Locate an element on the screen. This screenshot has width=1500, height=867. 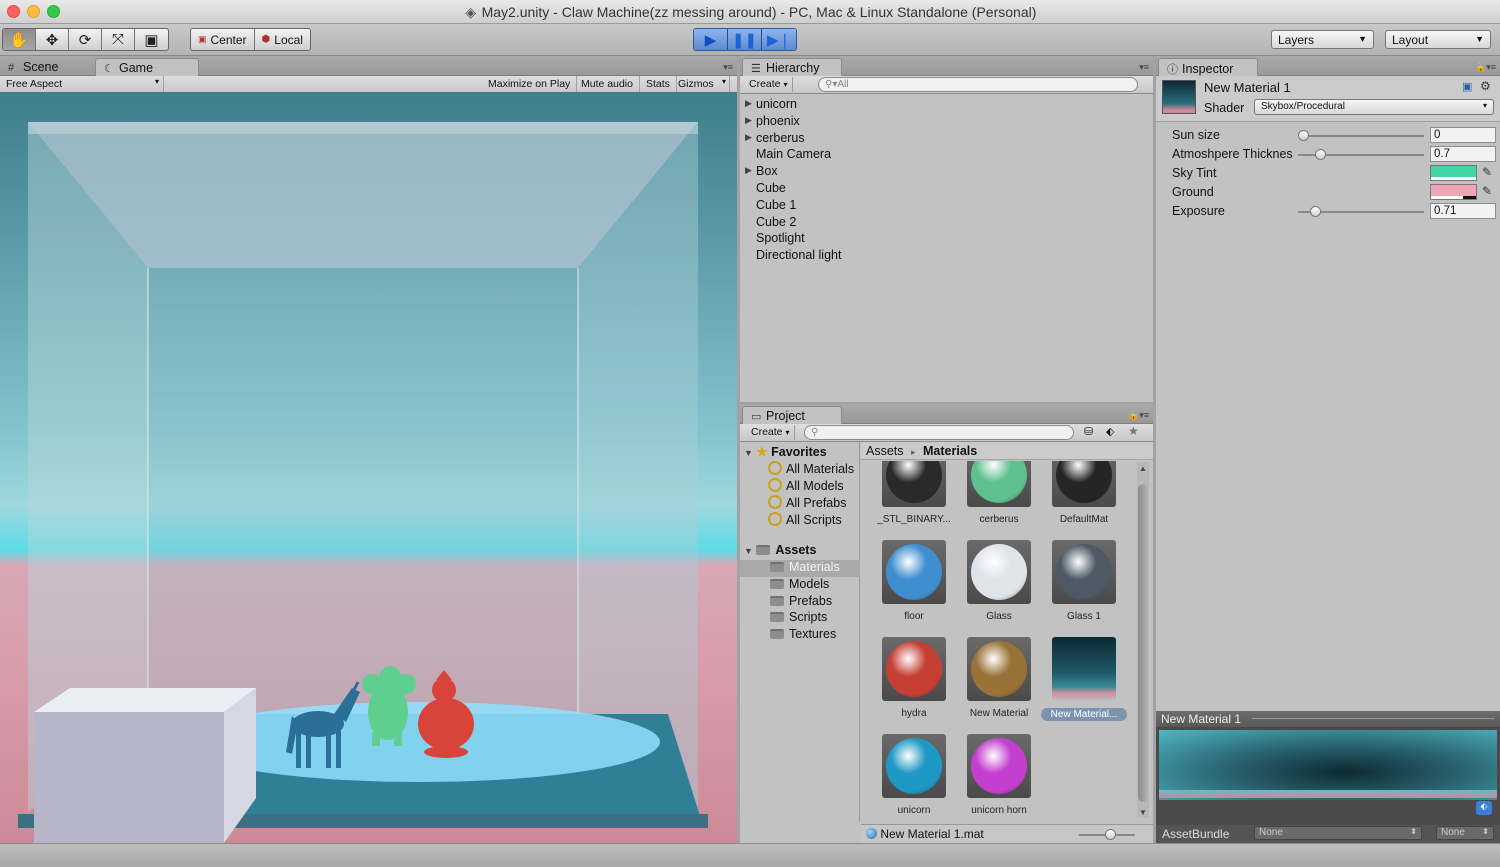
hierarchy-item: Cube 1 is located at coordinates (776, 206).